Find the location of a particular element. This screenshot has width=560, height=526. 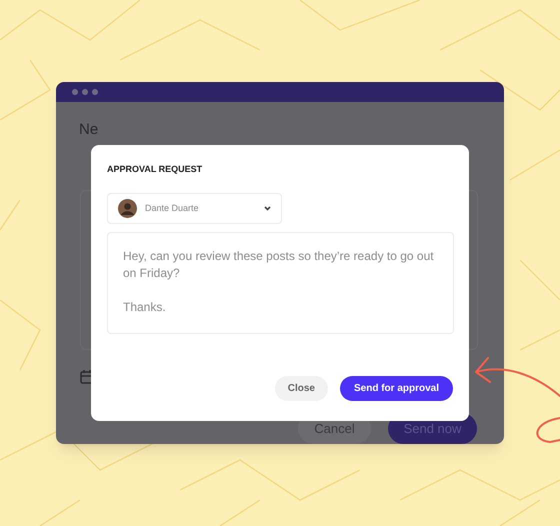

window-heading: Ne is located at coordinates (88, 130).